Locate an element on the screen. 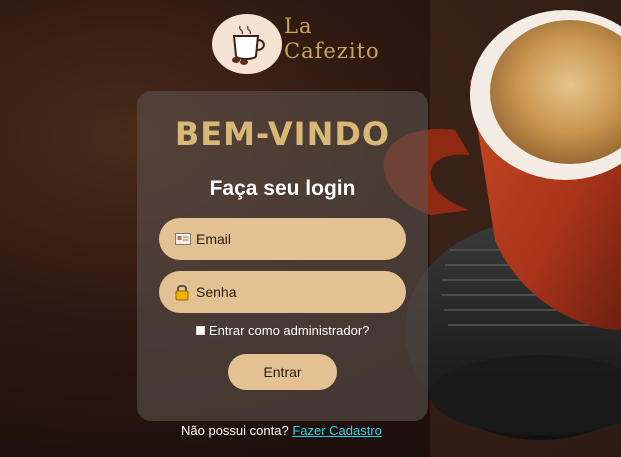 The height and width of the screenshot is (457, 621). brand-logo: La Cafezito is located at coordinates (295, 45).